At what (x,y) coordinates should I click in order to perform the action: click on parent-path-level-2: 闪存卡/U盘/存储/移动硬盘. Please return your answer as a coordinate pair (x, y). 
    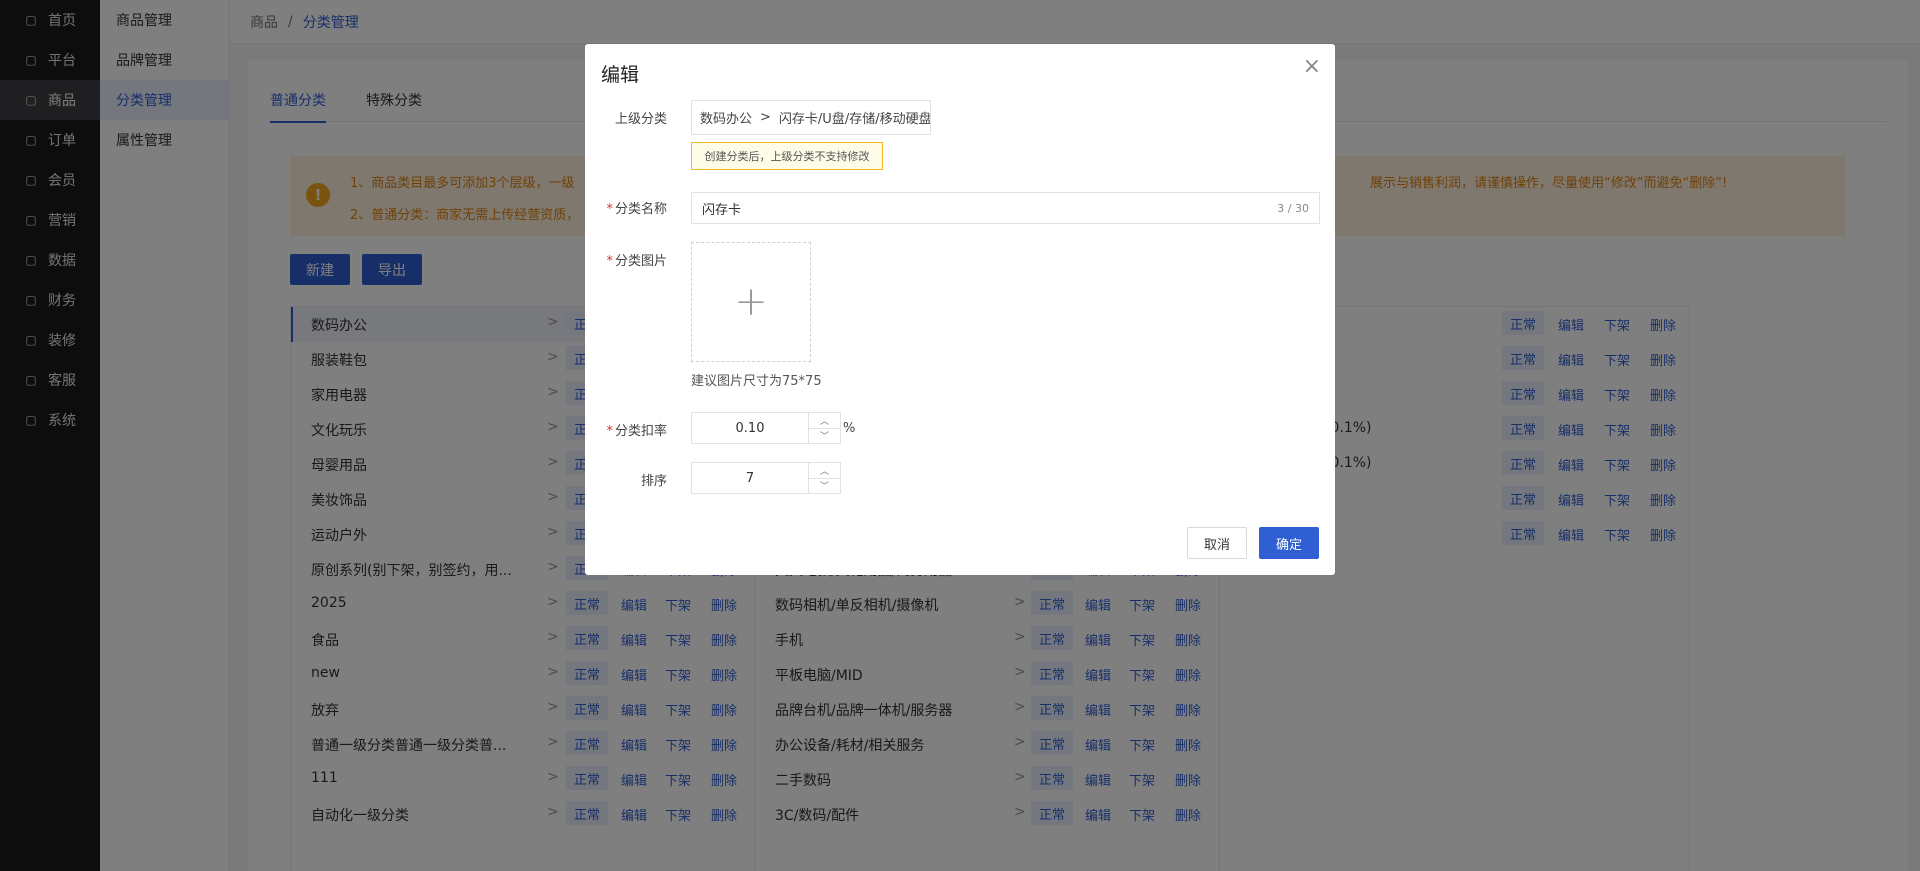
    Looking at the image, I should click on (854, 119).